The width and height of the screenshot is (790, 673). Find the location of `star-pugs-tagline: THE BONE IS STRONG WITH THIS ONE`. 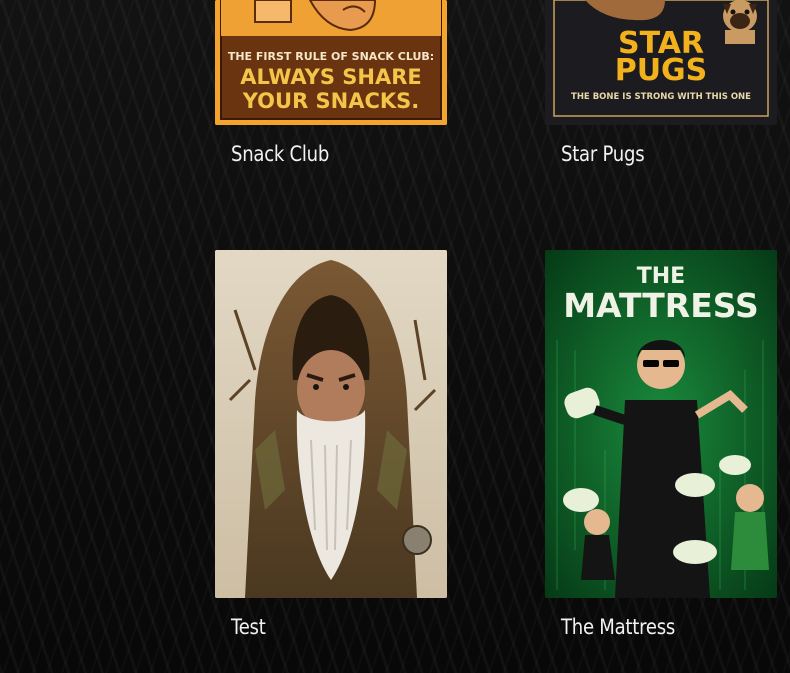

star-pugs-tagline: THE BONE IS STRONG WITH THIS ONE is located at coordinates (661, 97).